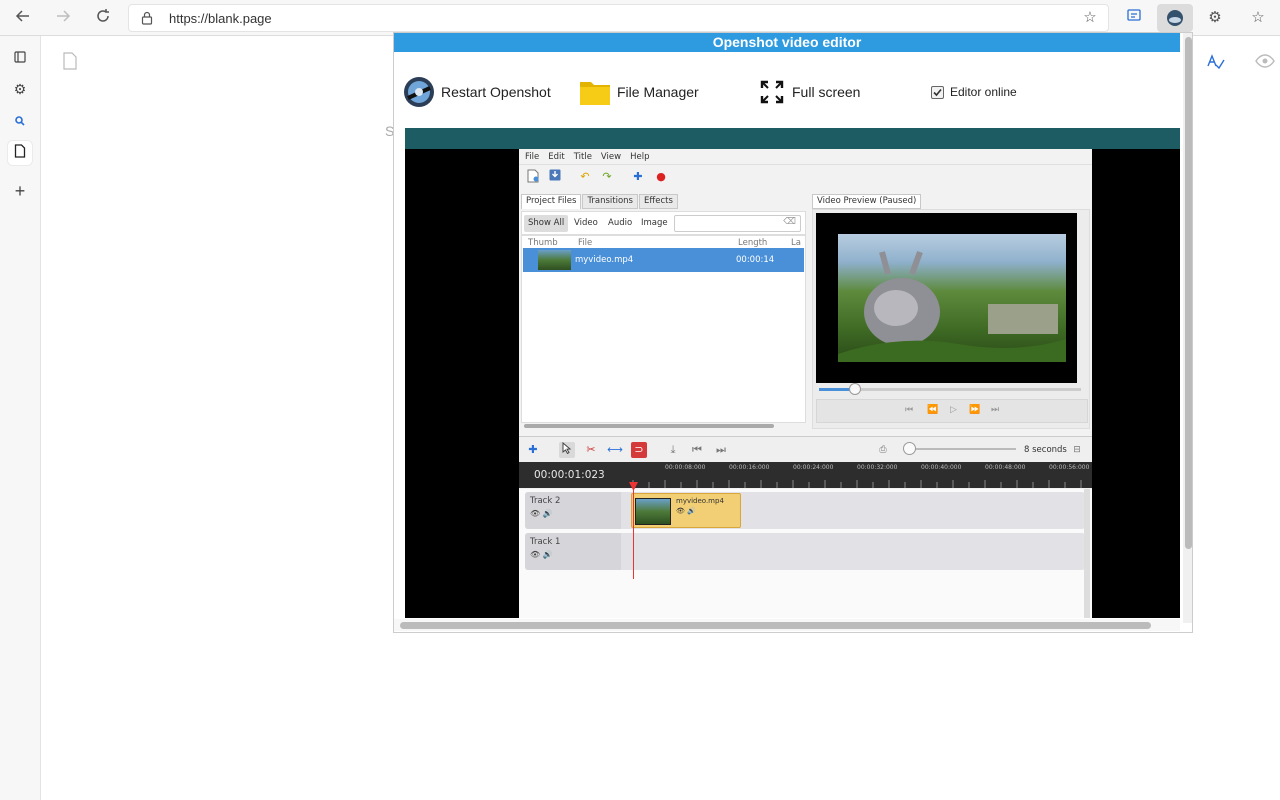  I want to click on full-screen-button: Full screen, so click(810, 92).